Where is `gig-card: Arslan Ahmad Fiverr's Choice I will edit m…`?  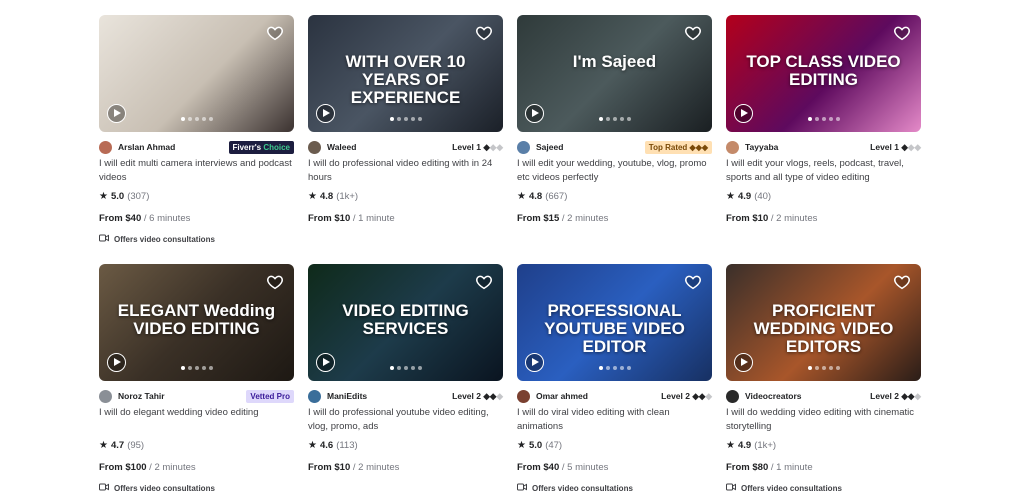
gig-card: Arslan Ahmad Fiverr's Choice I will edit m… is located at coordinates (196, 129).